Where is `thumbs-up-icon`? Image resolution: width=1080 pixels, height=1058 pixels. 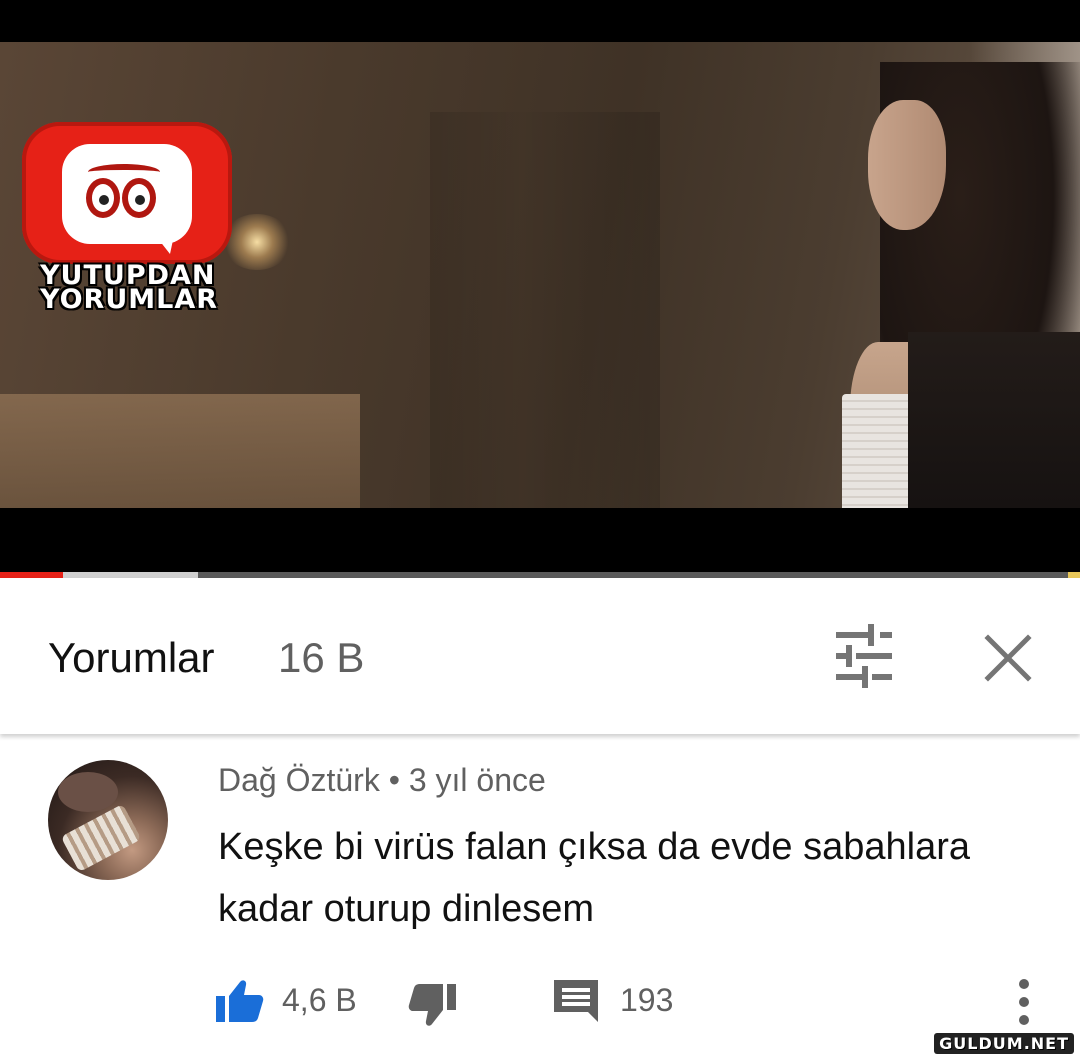
thumbs-up-icon is located at coordinates (240, 1000).